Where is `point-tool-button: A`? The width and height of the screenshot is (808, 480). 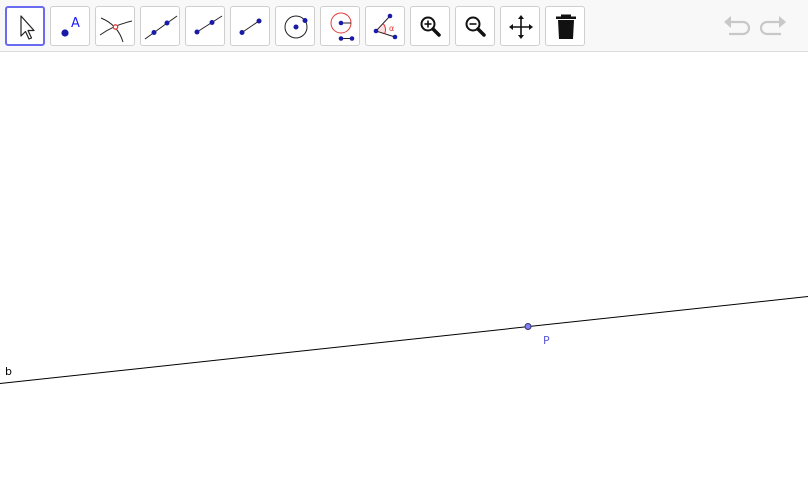
point-tool-button: A is located at coordinates (70, 26).